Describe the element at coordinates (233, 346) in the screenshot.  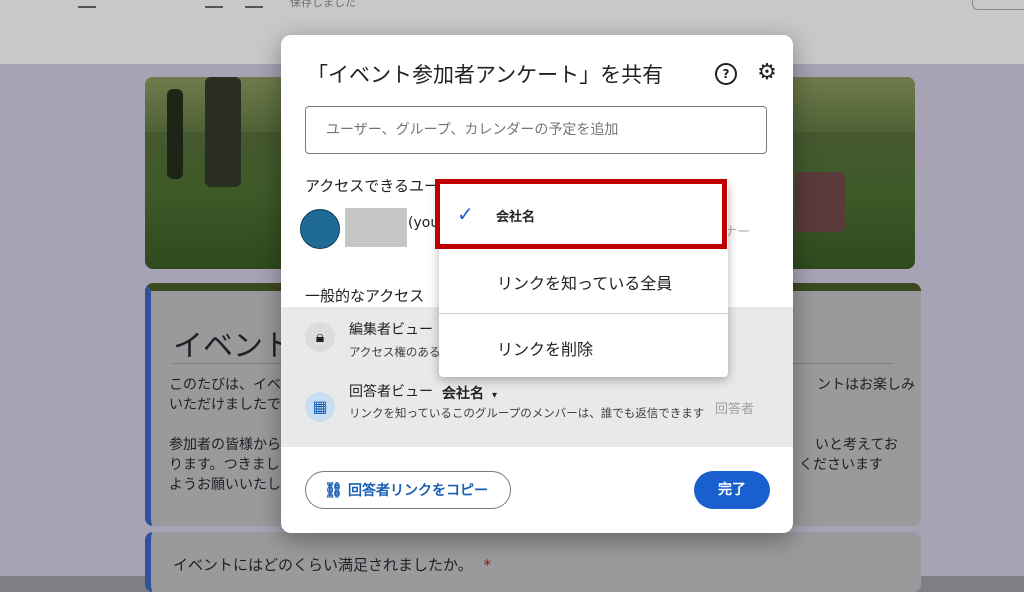
I see `form-title: イベント` at that location.